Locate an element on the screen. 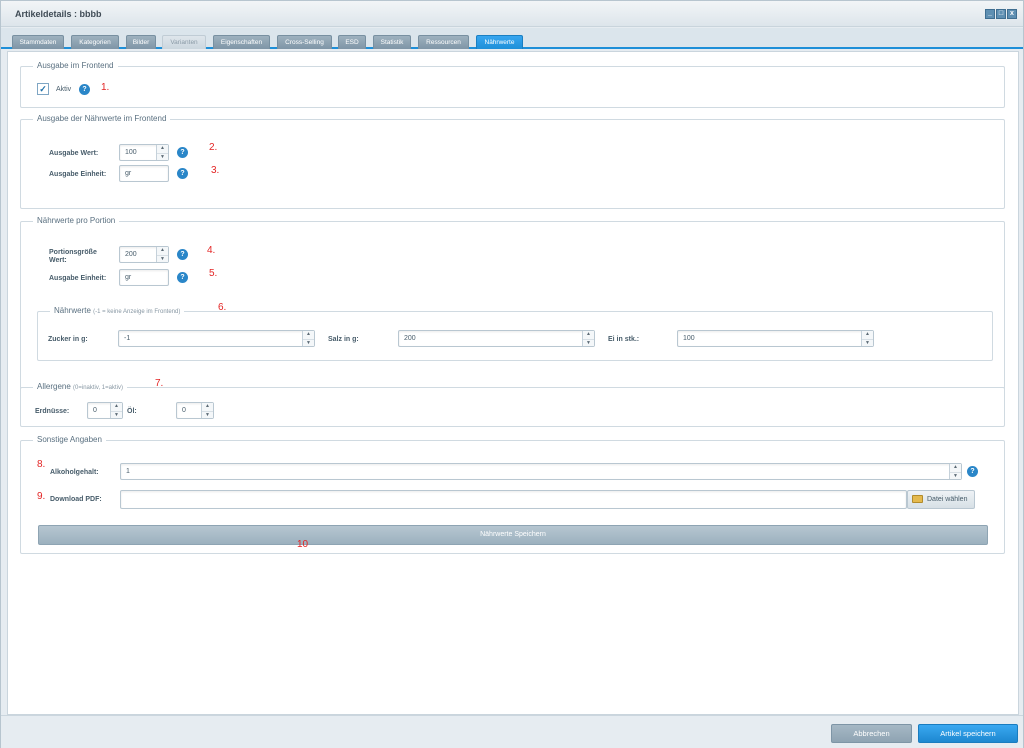 Image resolution: width=1024 pixels, height=748 pixels. tab-naehrwerte: Nährwerte is located at coordinates (499, 42).